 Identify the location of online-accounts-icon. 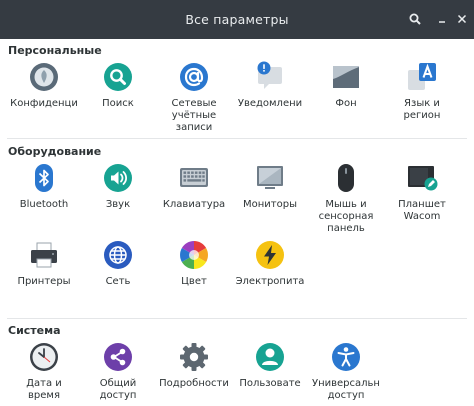
(194, 77).